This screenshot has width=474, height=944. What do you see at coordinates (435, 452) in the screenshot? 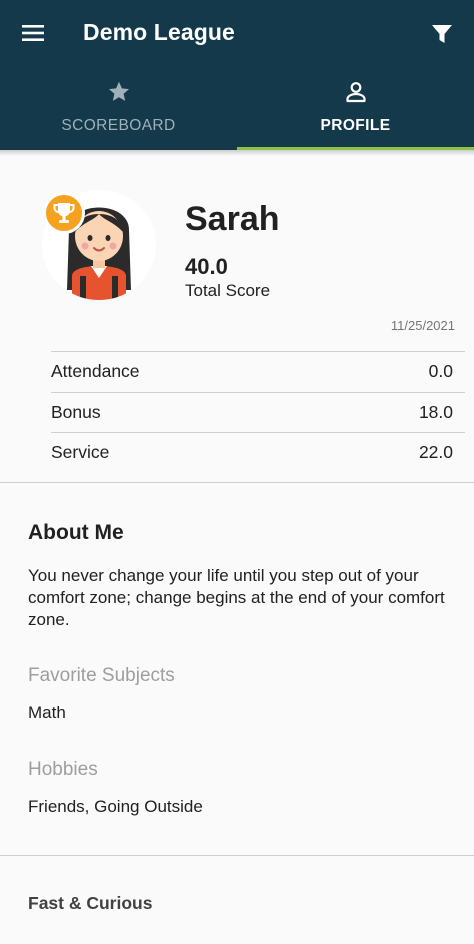
I see `stat-value: 22.0` at bounding box center [435, 452].